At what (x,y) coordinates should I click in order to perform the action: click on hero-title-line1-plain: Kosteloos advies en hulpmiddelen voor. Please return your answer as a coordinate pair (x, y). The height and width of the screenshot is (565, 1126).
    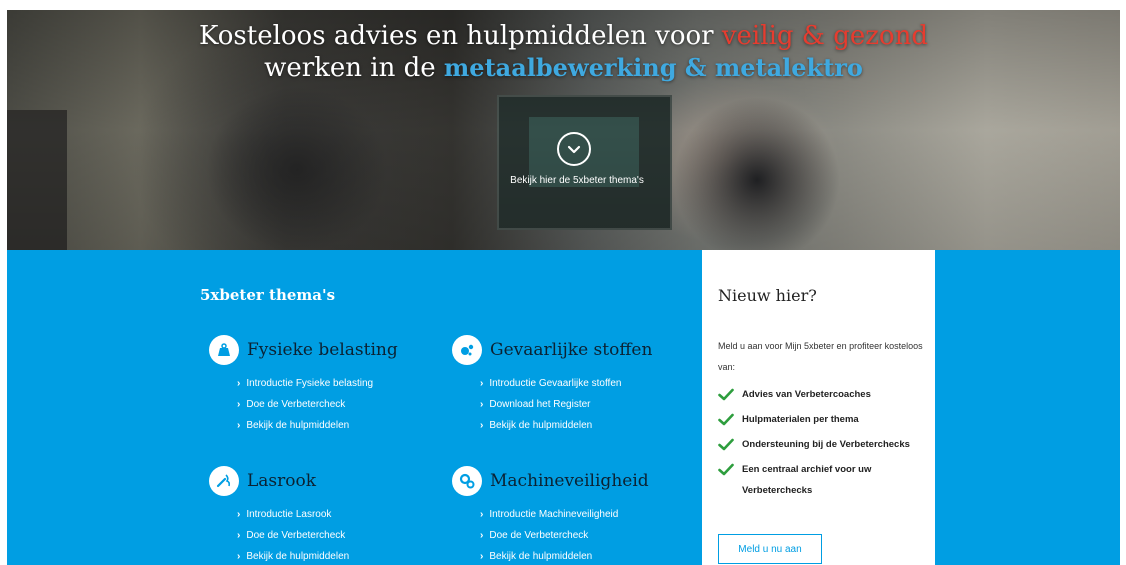
    Looking at the image, I should click on (460, 36).